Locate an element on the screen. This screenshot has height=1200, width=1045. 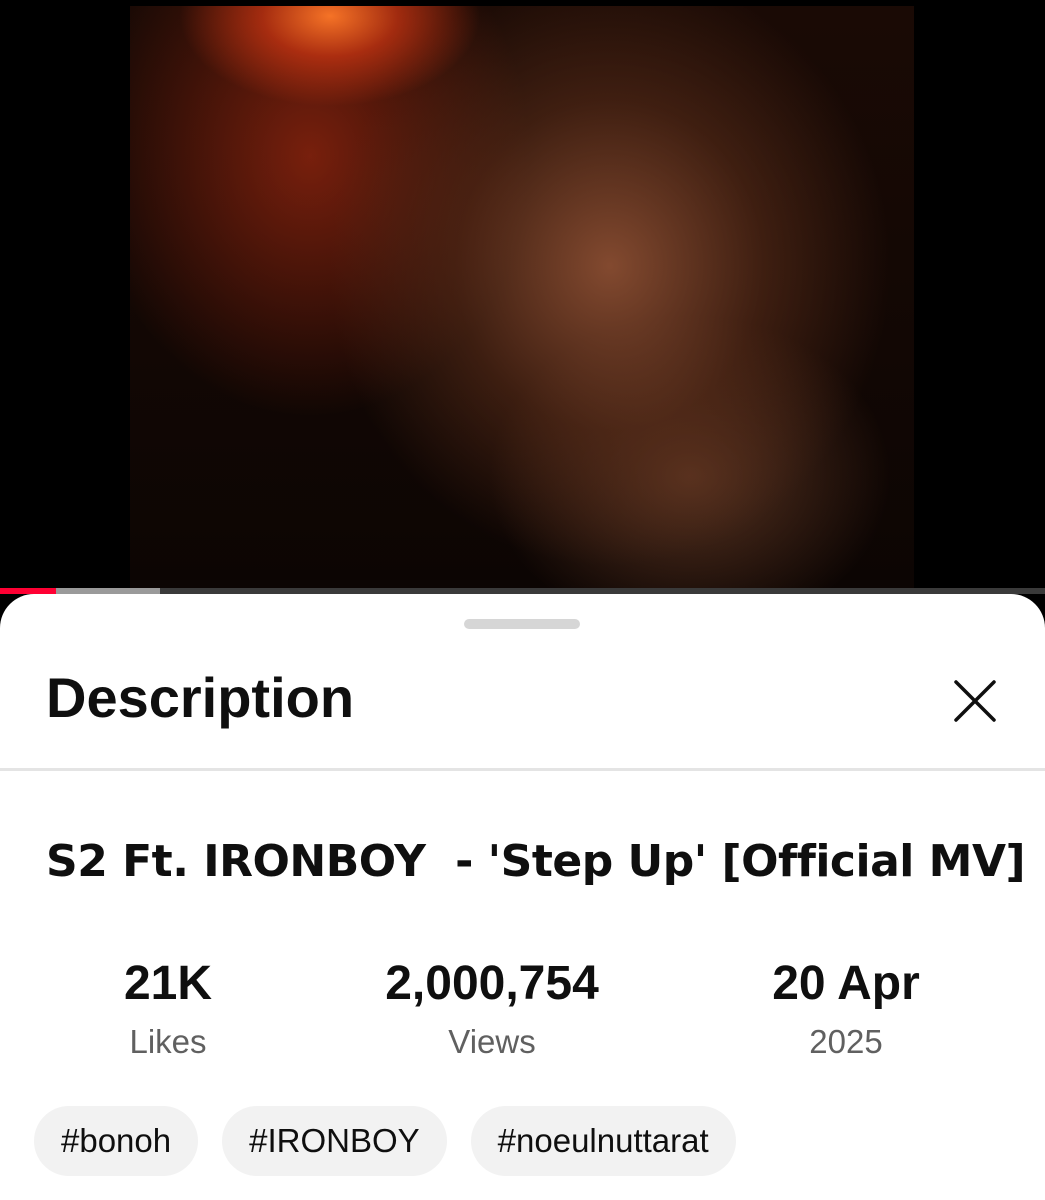
views-count: 2,000,754 is located at coordinates (492, 983).